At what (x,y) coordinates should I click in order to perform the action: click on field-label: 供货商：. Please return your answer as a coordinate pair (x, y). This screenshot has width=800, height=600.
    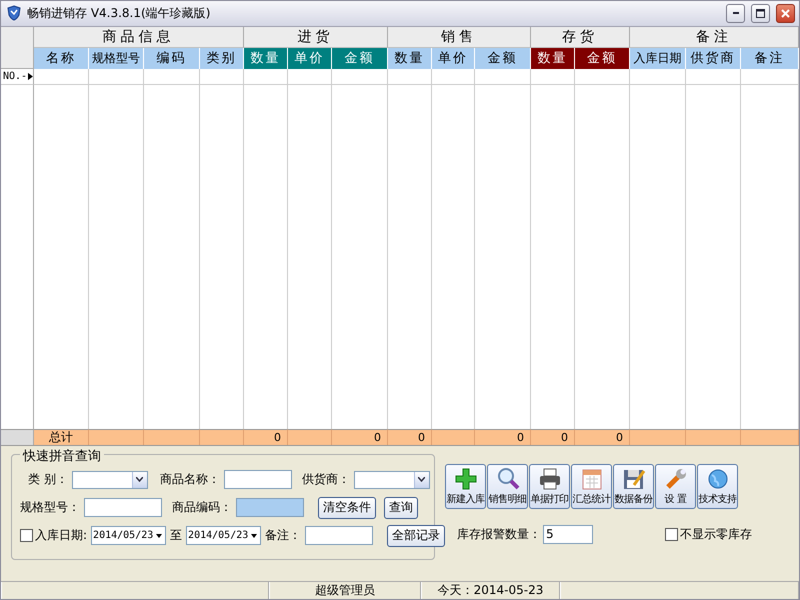
    Looking at the image, I should click on (326, 479).